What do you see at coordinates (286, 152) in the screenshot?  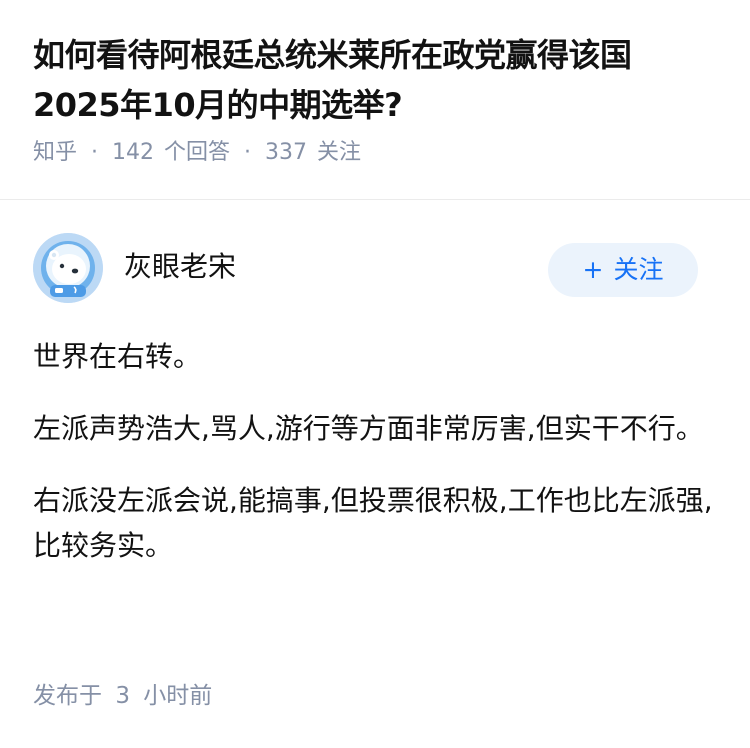 I see `follower-count: 337` at bounding box center [286, 152].